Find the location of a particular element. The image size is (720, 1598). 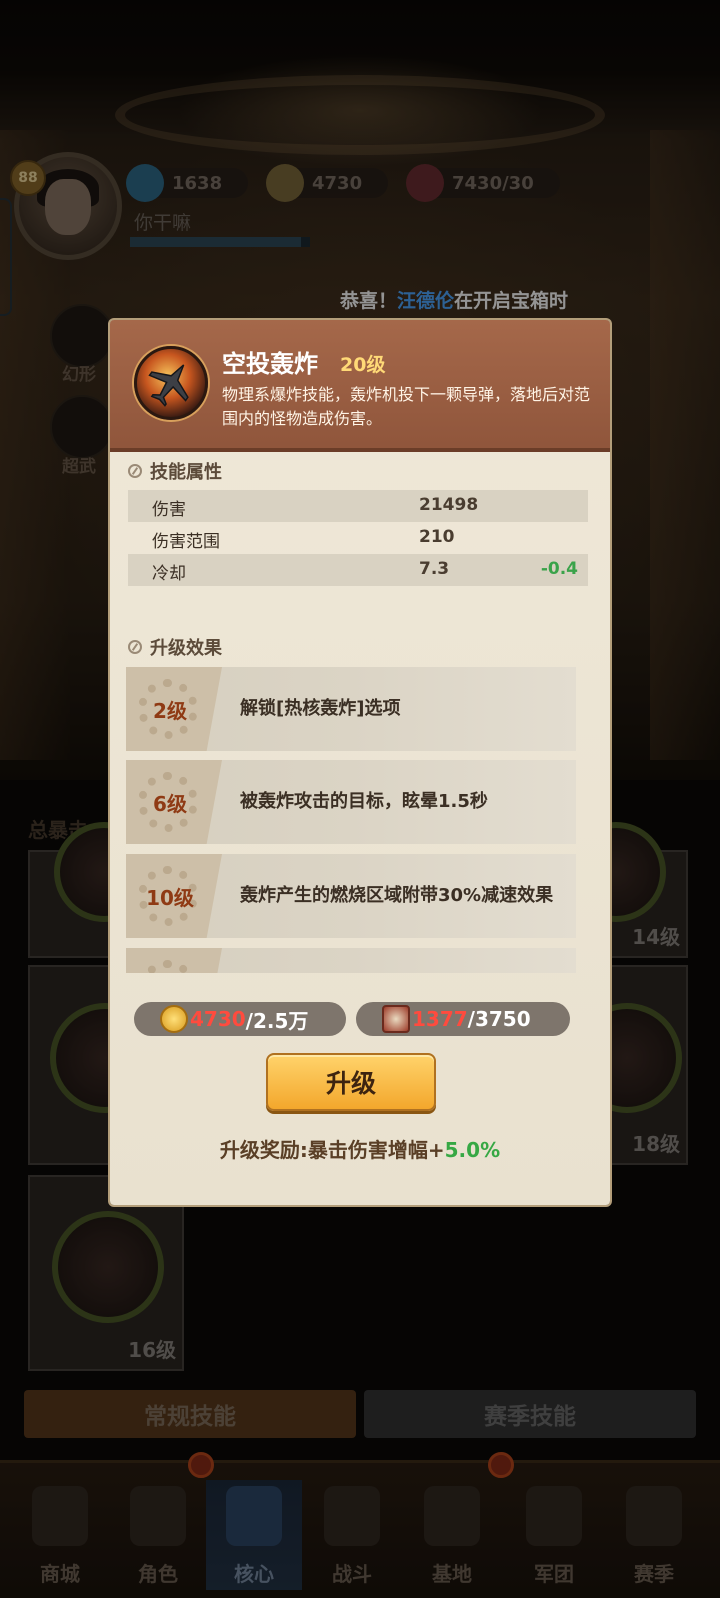

skill-book-owned: 1377 is located at coordinates (440, 1019).